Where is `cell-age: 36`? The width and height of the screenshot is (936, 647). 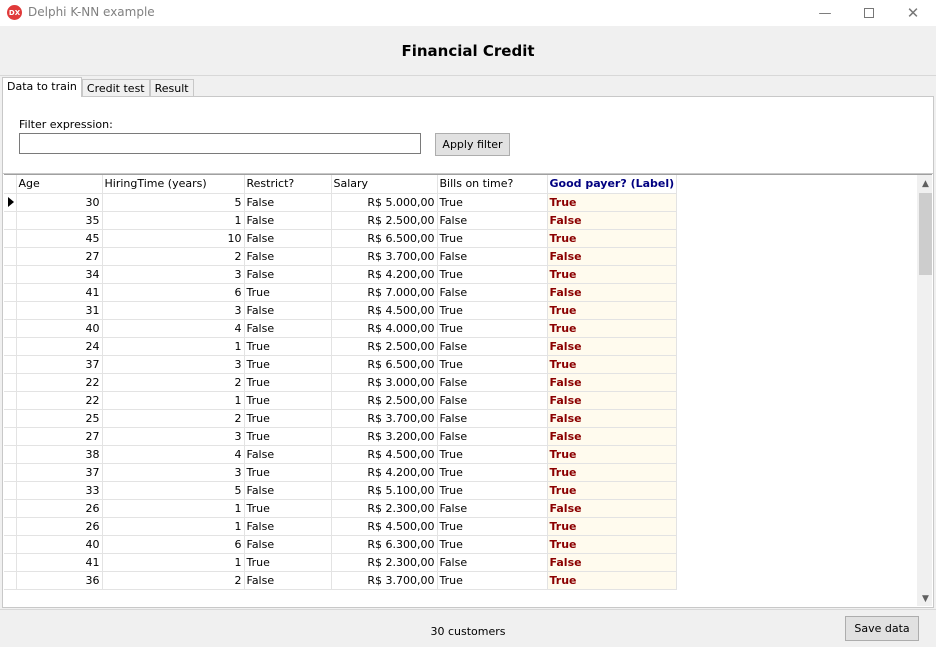 cell-age: 36 is located at coordinates (59, 580).